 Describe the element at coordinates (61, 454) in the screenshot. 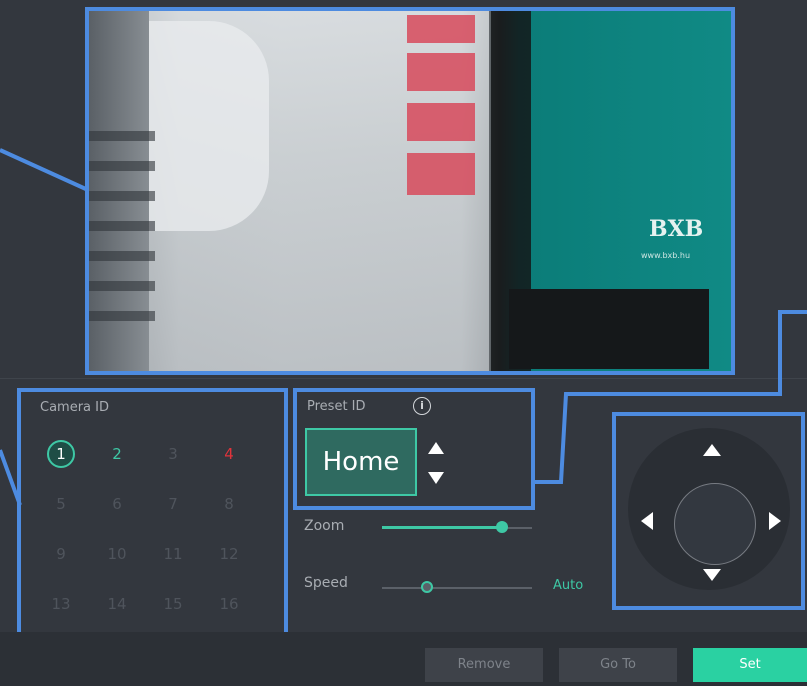

I see `camera-id-1: 1` at that location.